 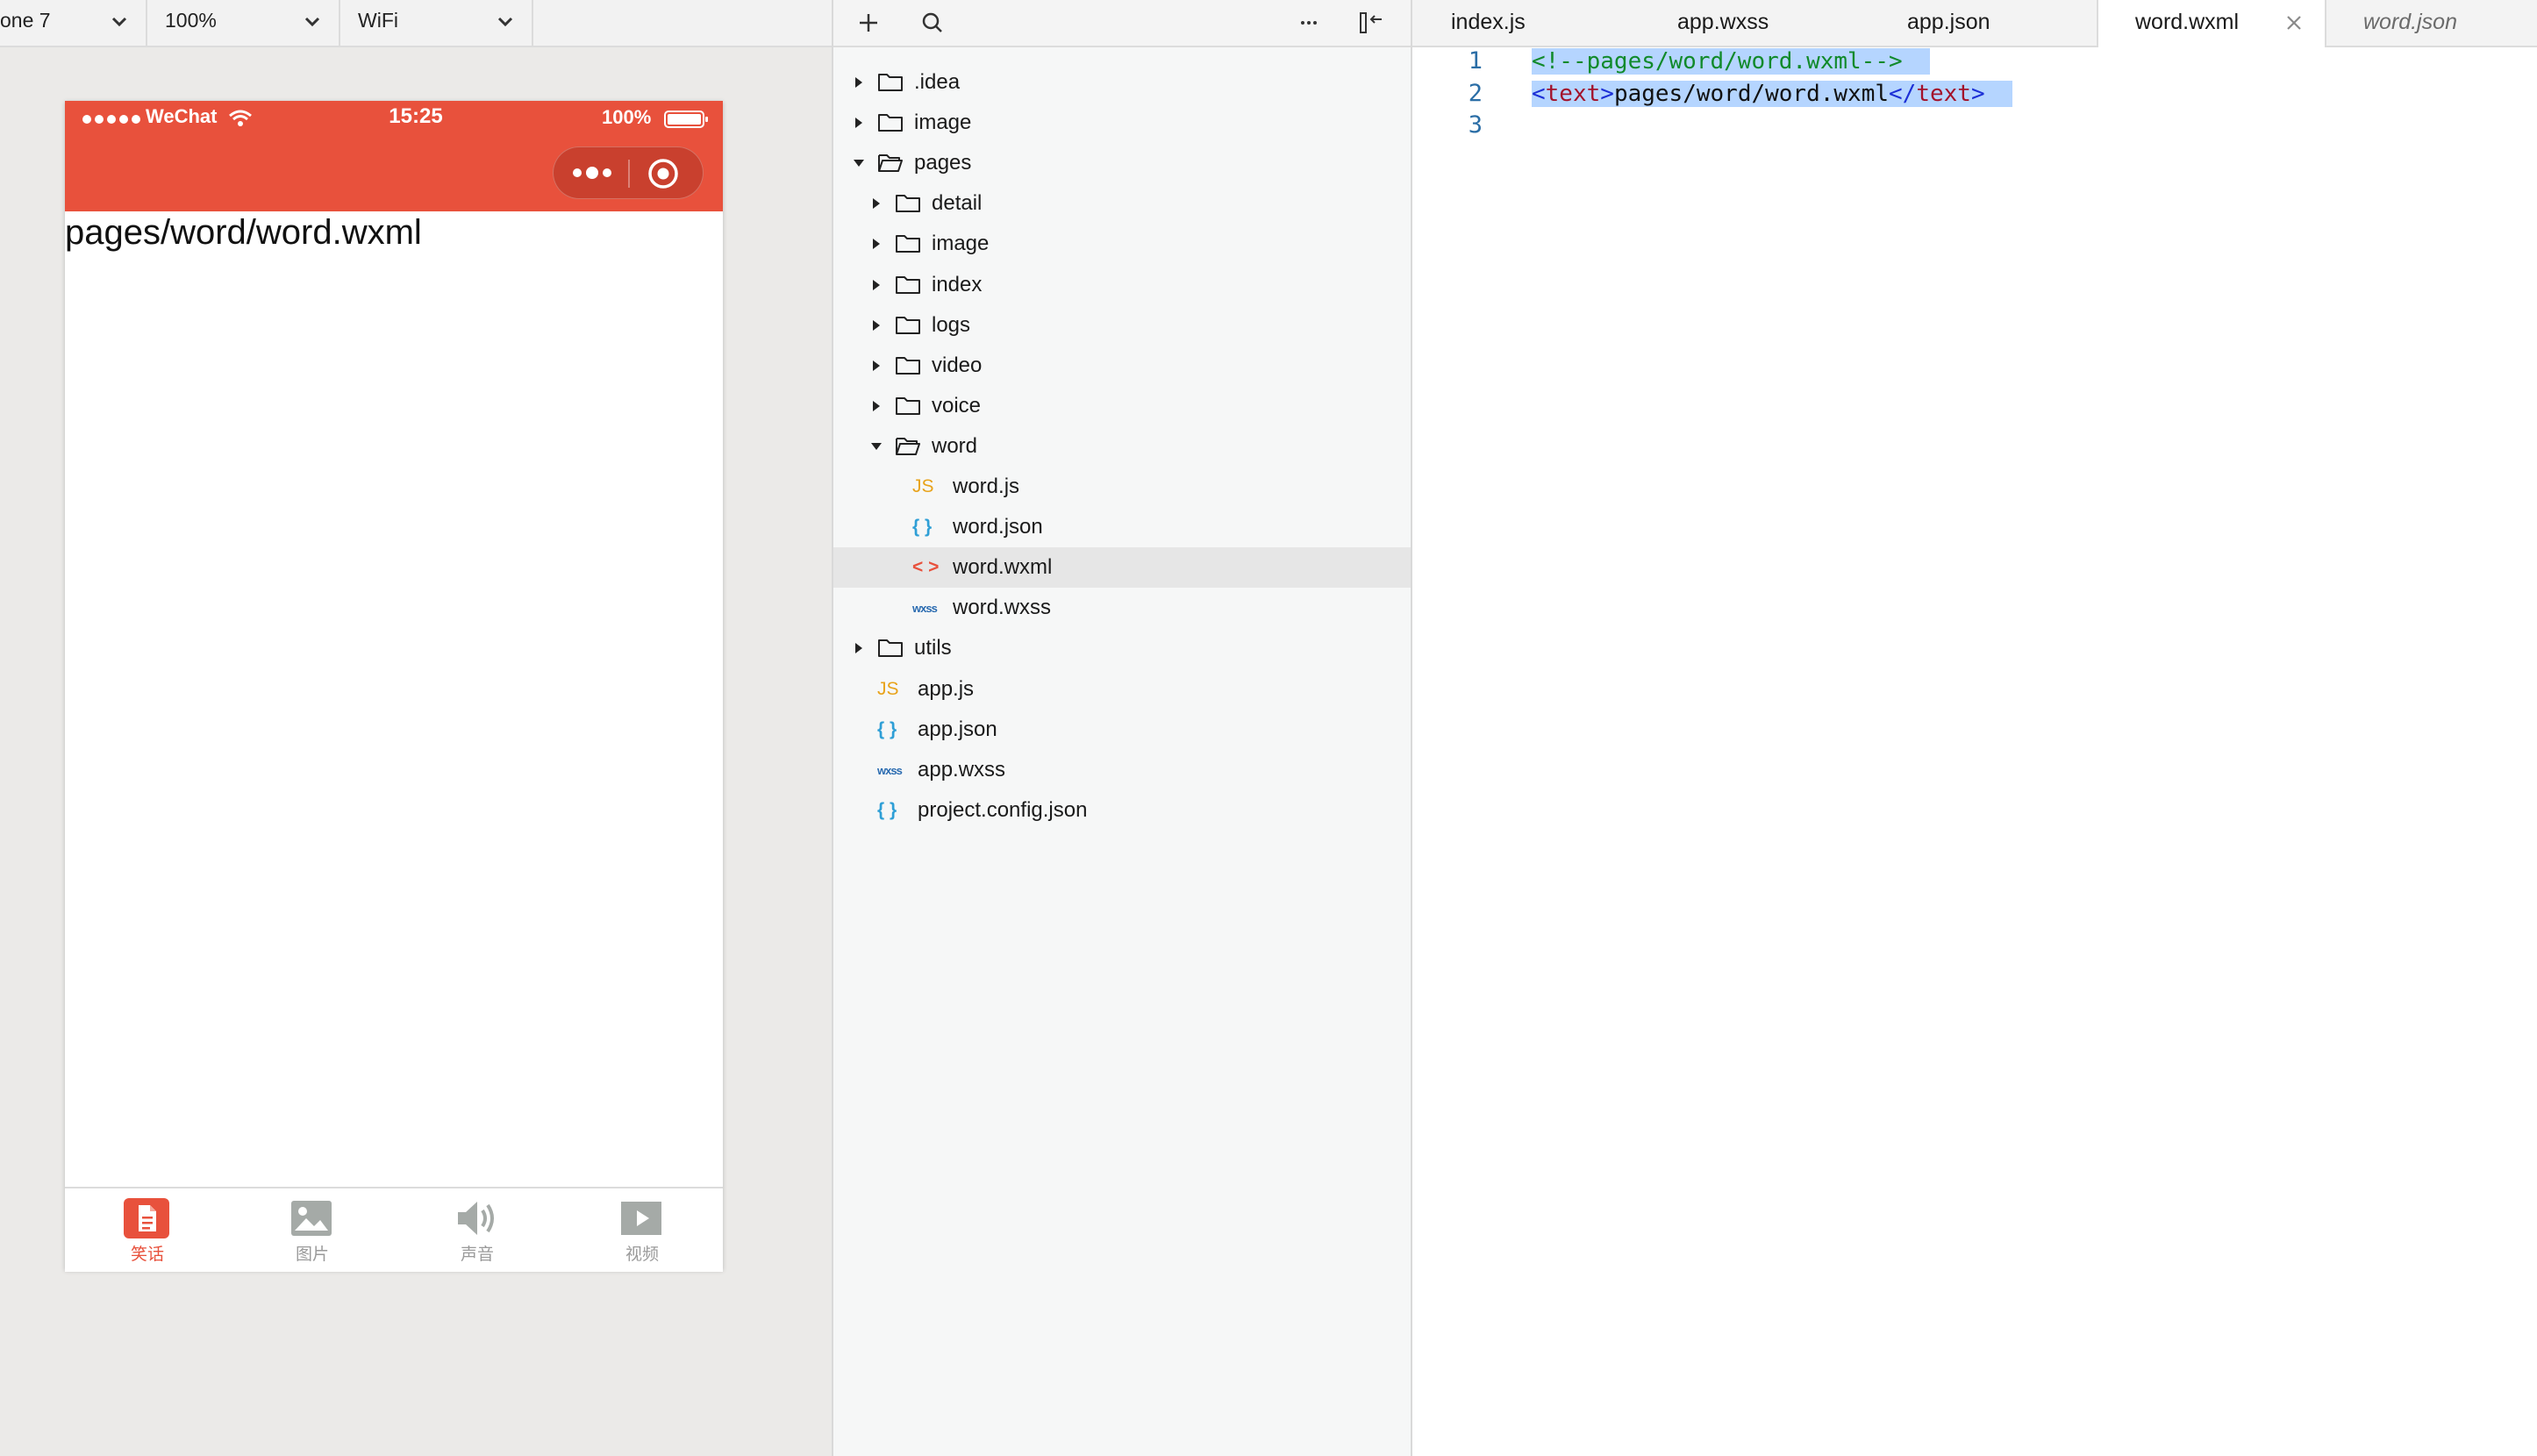 What do you see at coordinates (868, 23) in the screenshot?
I see `add-icon` at bounding box center [868, 23].